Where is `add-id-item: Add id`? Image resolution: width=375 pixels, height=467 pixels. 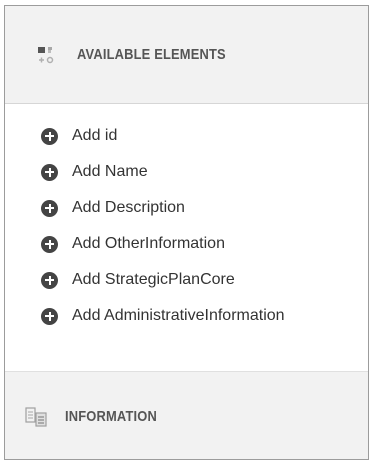
add-id-item: Add id is located at coordinates (186, 136).